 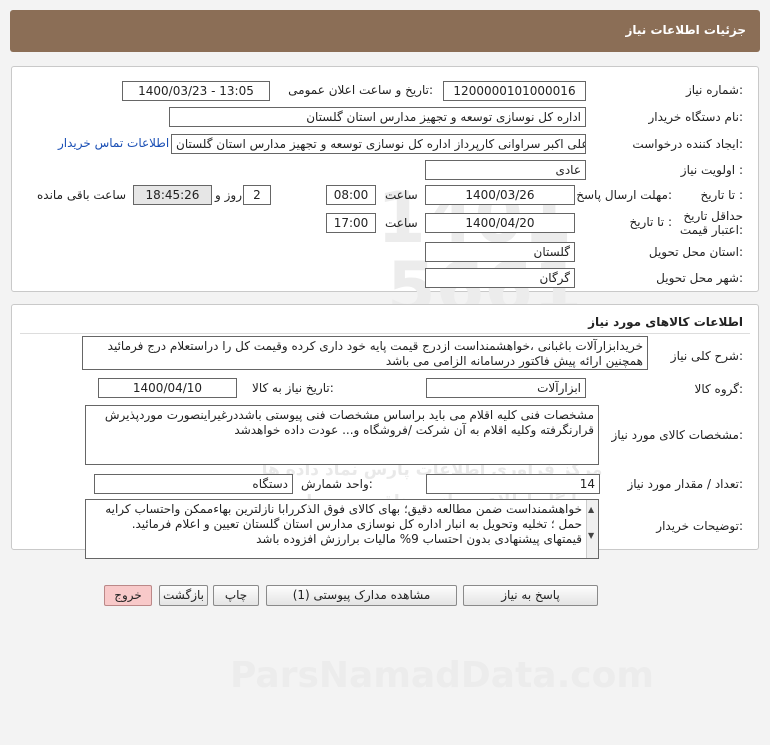 I want to click on goods-section-title: اطلاعات کالاهای مورد نیاز, so click(x=665, y=322).